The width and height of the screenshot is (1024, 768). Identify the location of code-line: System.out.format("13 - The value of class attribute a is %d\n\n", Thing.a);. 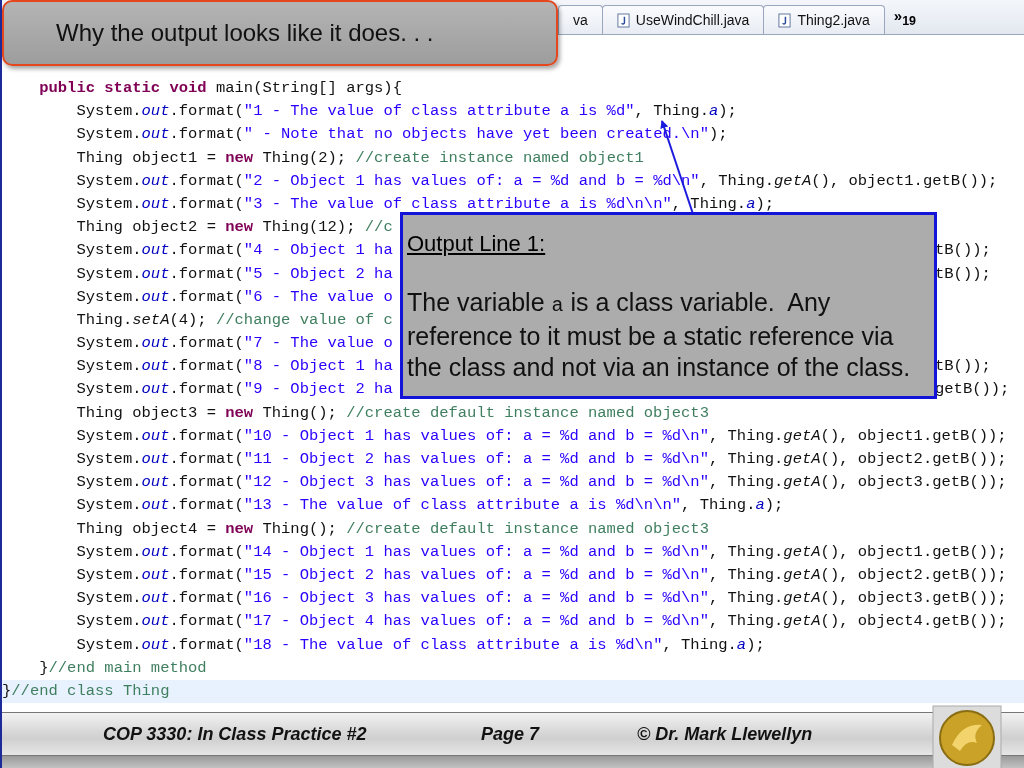
(429, 506).